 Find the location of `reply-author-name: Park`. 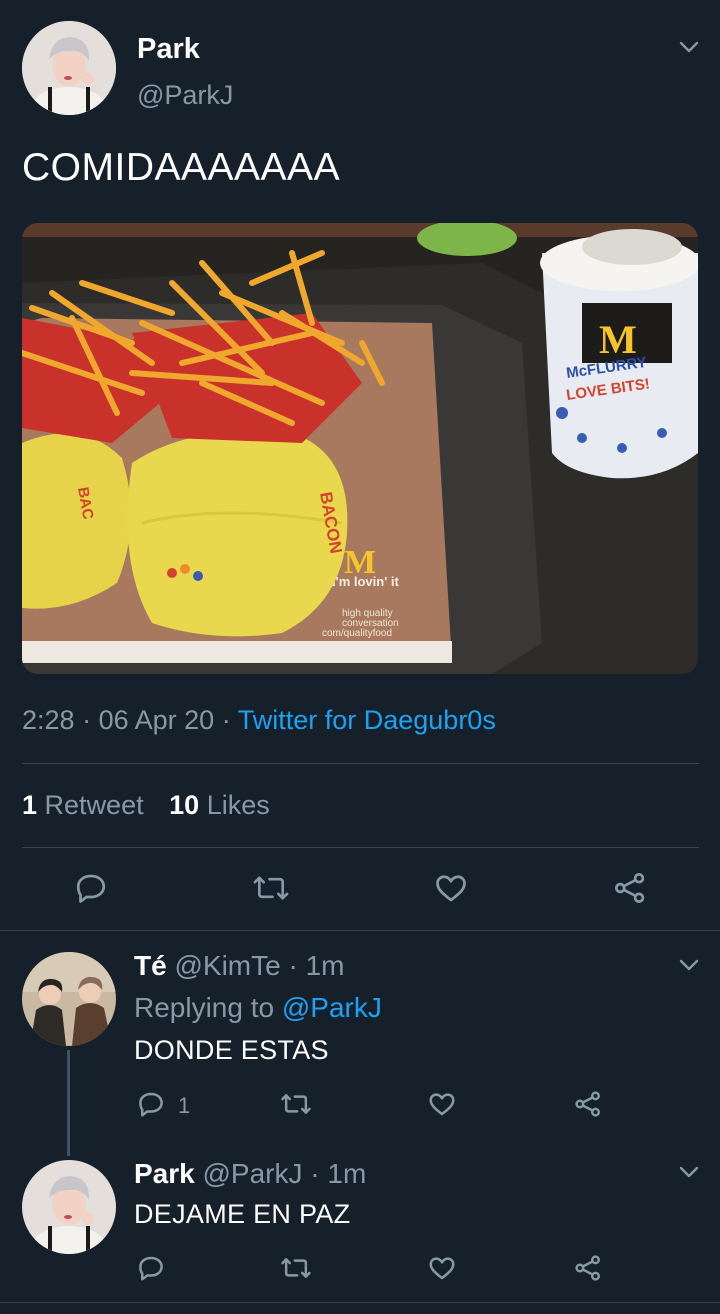

reply-author-name: Park is located at coordinates (164, 1173).